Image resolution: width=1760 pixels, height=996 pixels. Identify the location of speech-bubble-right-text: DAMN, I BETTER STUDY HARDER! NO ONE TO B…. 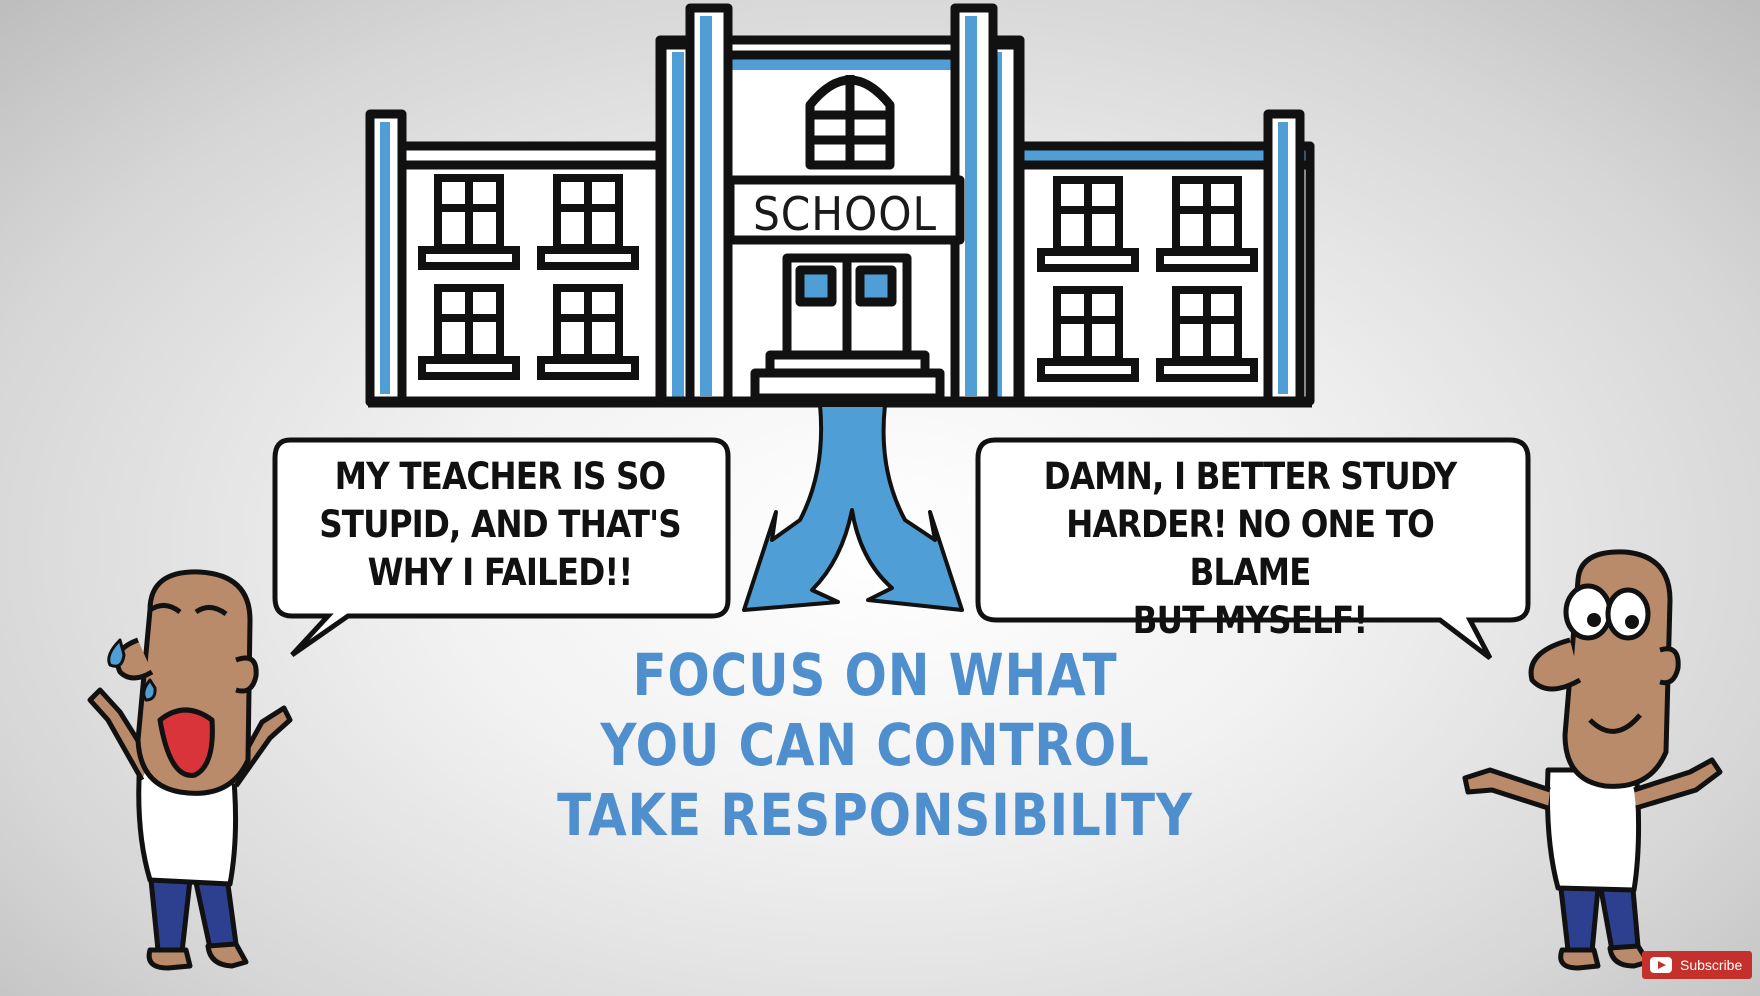
(1250, 549).